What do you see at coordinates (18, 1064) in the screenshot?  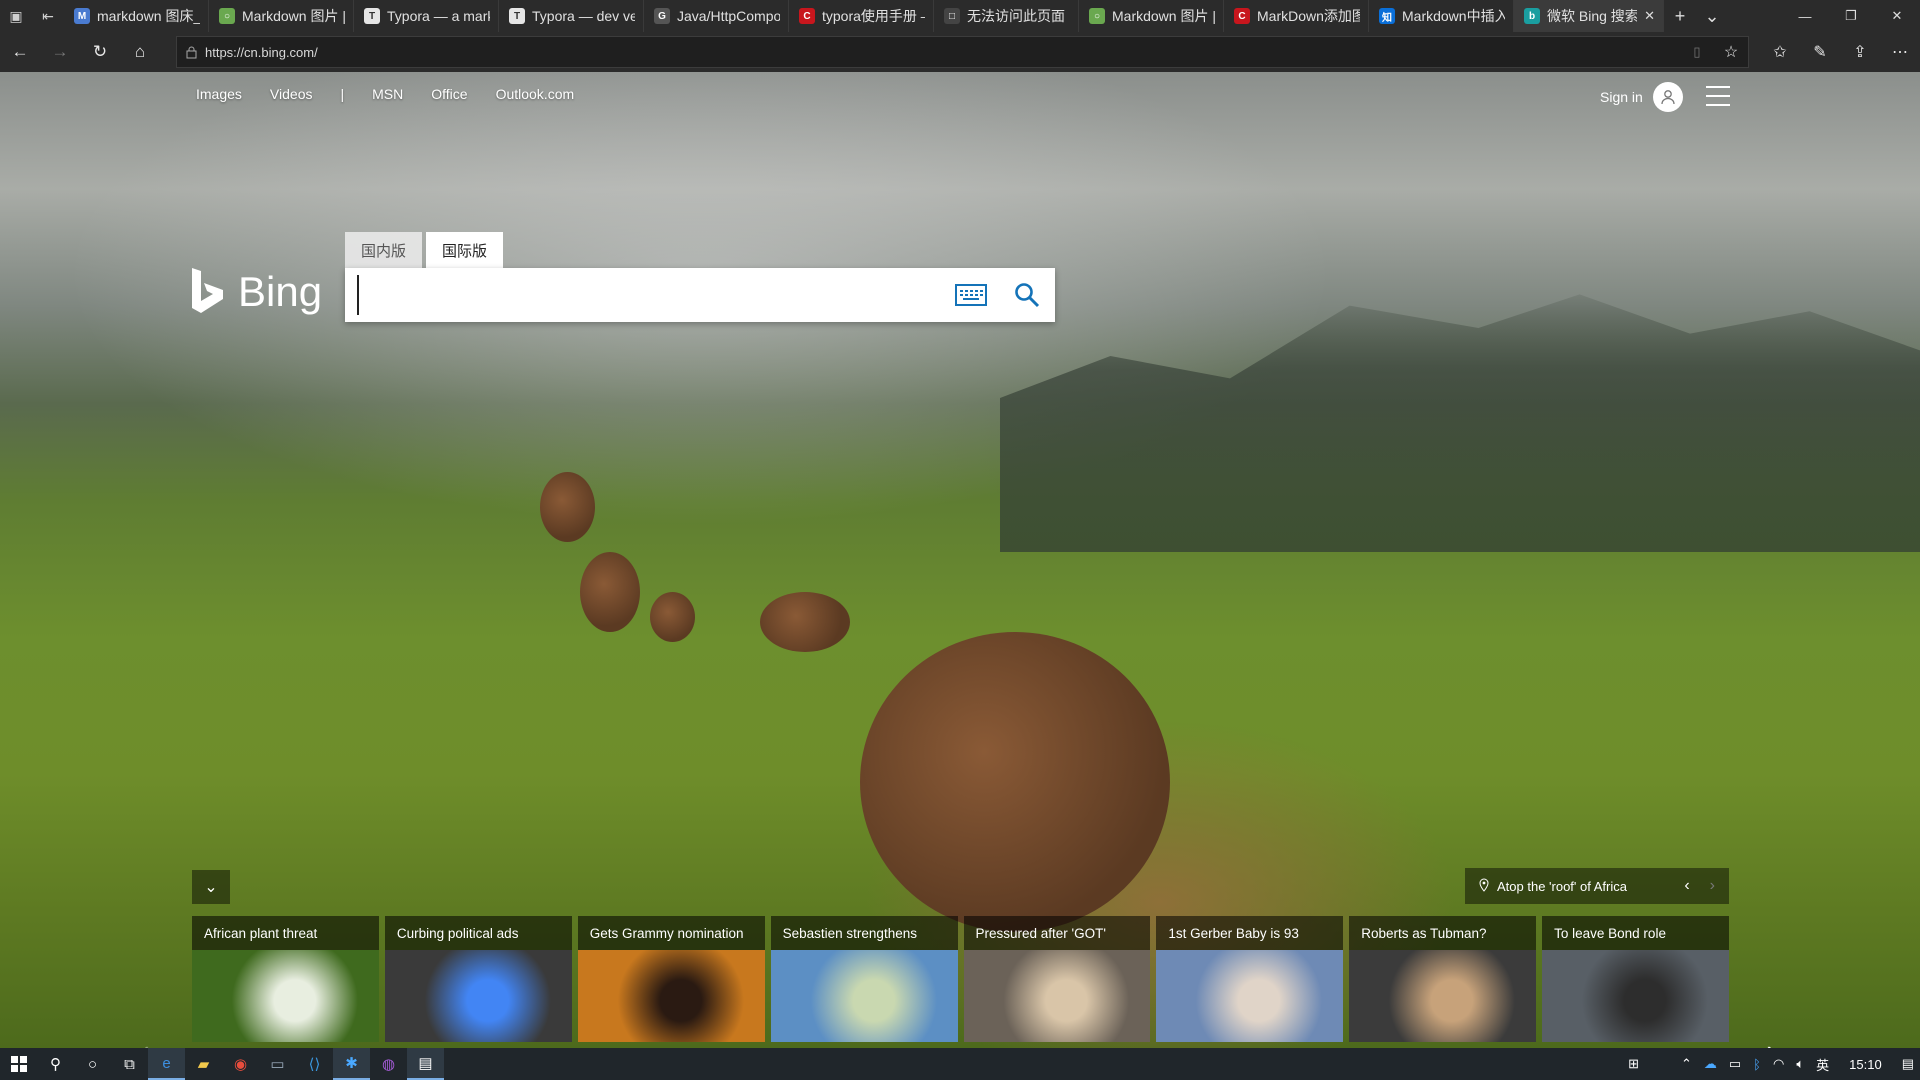 I see `start-windows-icon` at bounding box center [18, 1064].